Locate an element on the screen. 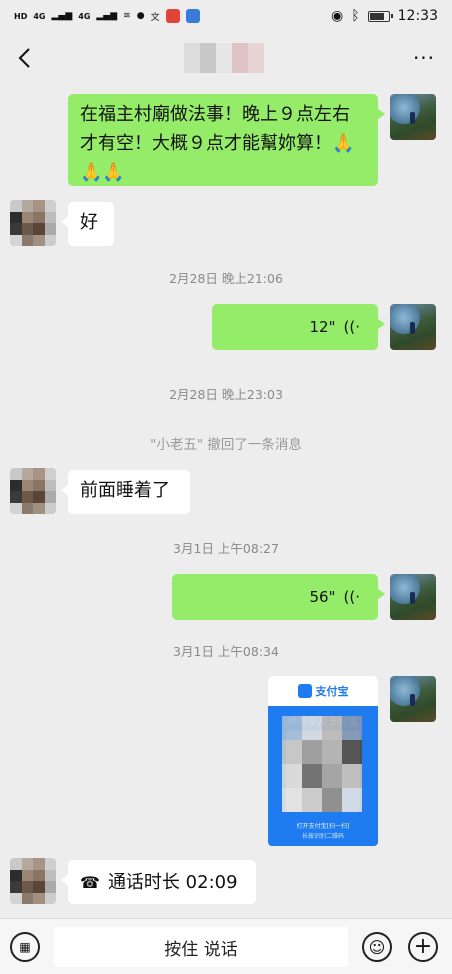 The height and width of the screenshot is (974, 452). keyboard-icon: ▦ is located at coordinates (25, 947).